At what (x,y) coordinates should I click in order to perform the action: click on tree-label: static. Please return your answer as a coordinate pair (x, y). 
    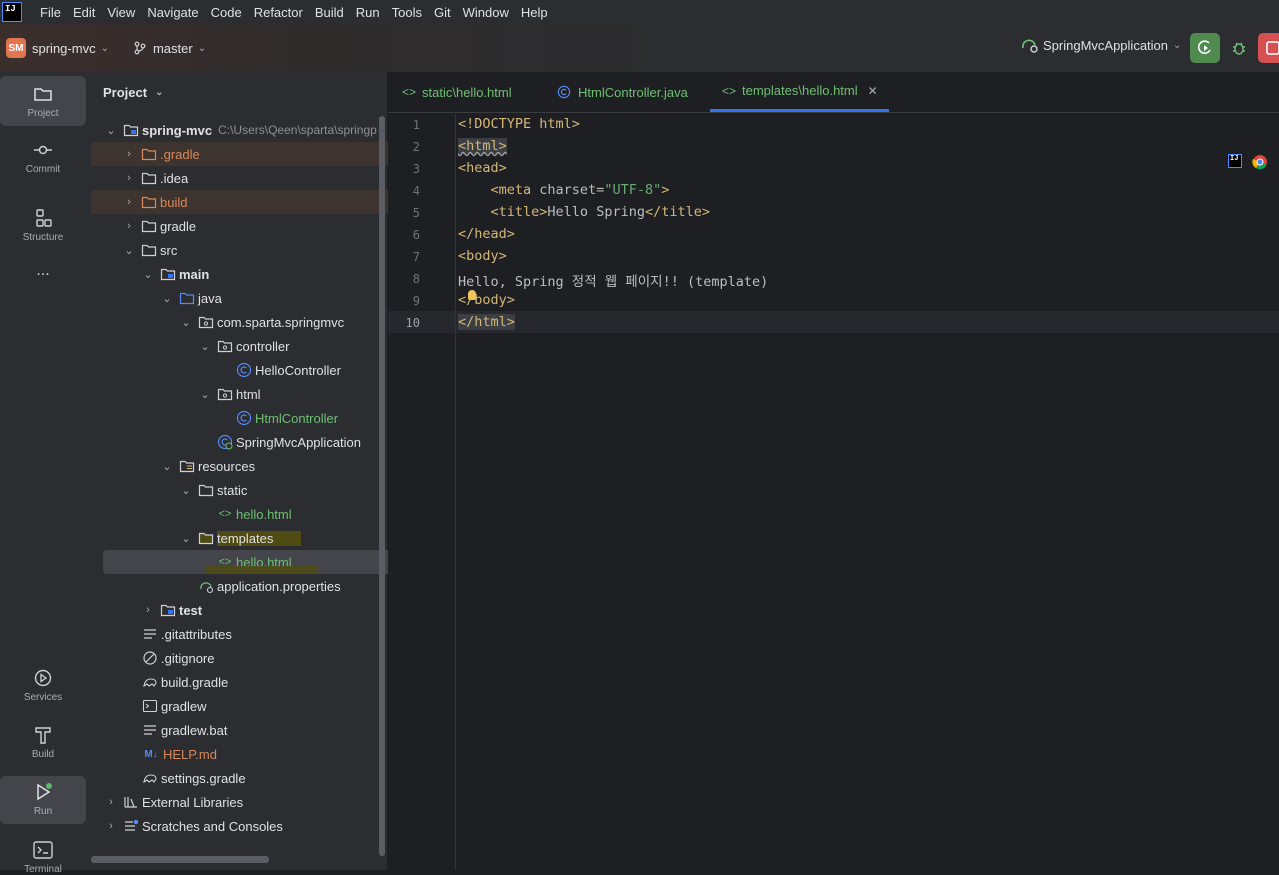
    Looking at the image, I should click on (232, 490).